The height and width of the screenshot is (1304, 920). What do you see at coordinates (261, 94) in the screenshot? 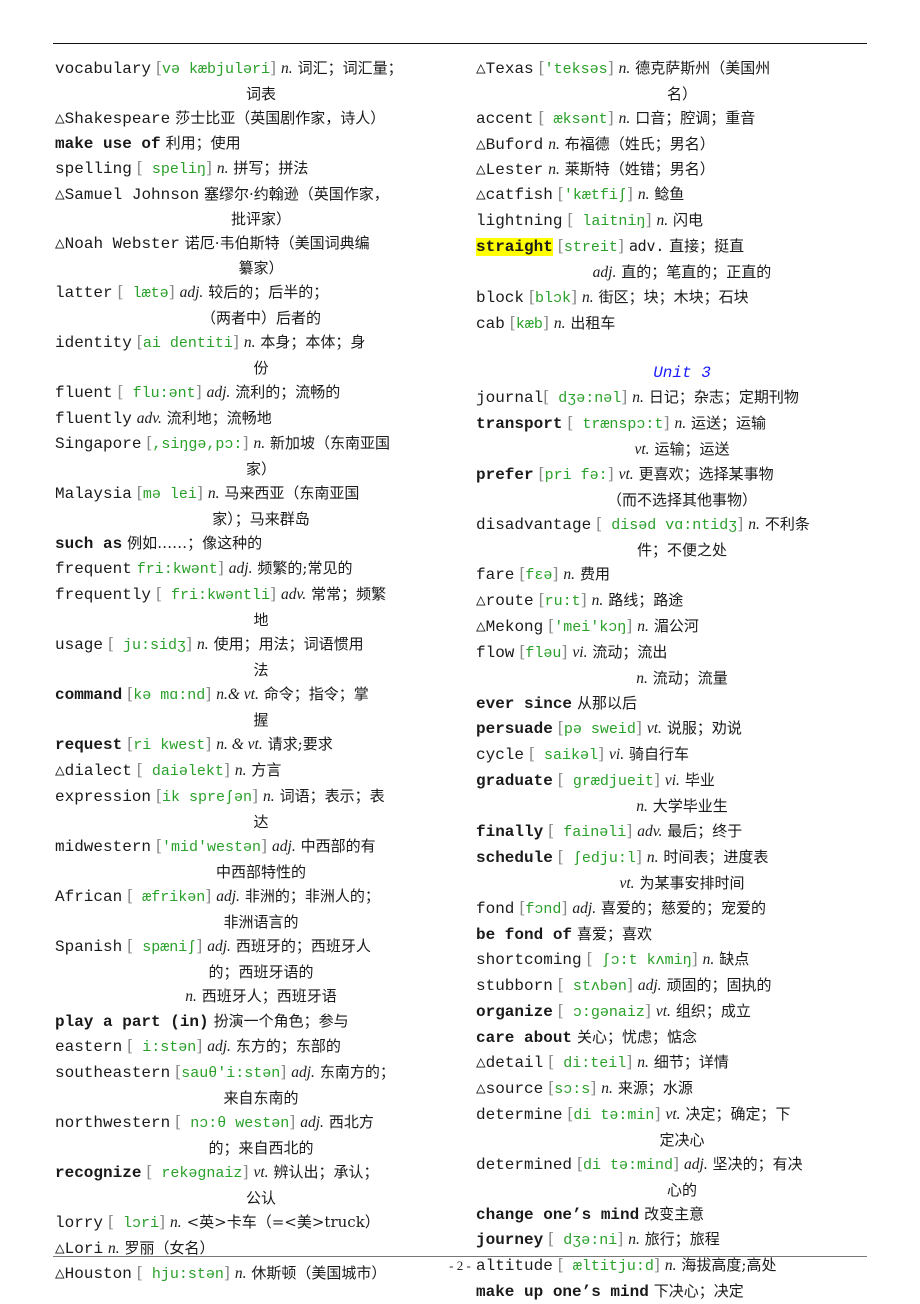
I see `definition-continued: 词表` at bounding box center [261, 94].